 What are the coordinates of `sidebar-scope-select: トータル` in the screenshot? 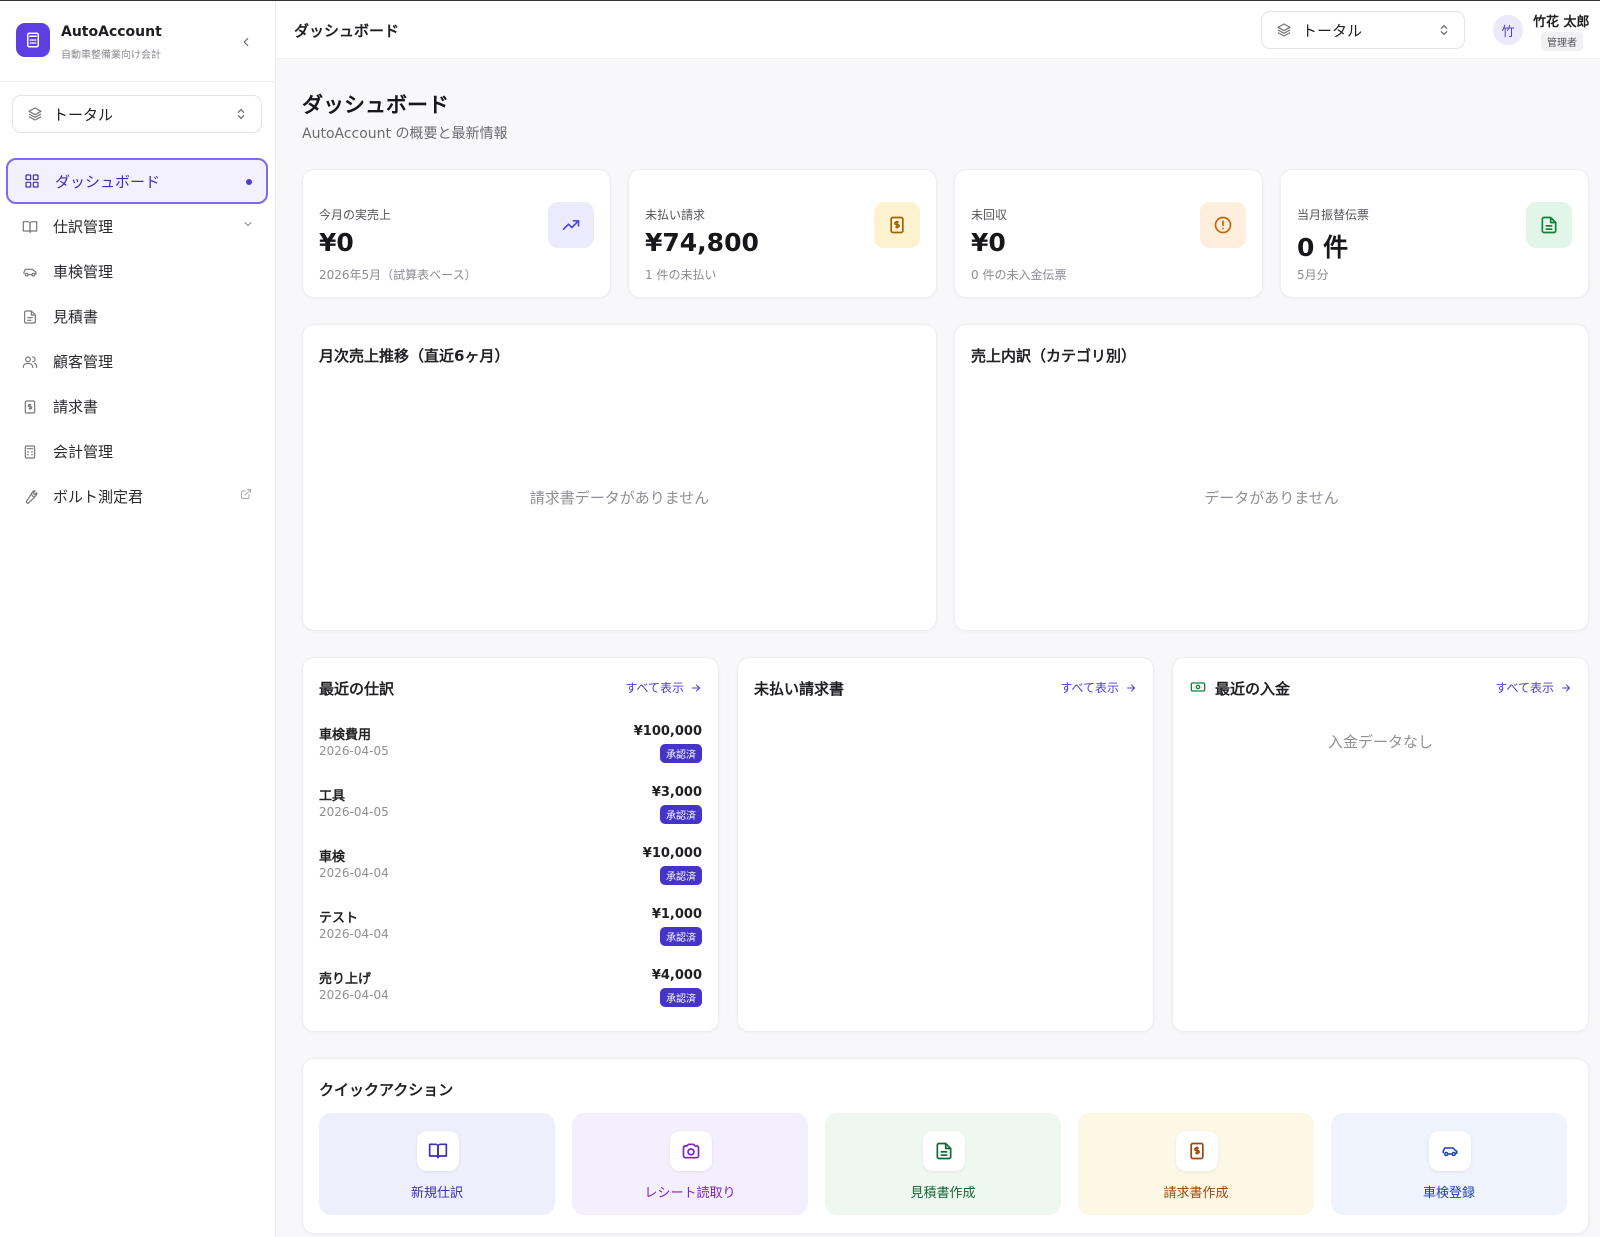 It's located at (137, 114).